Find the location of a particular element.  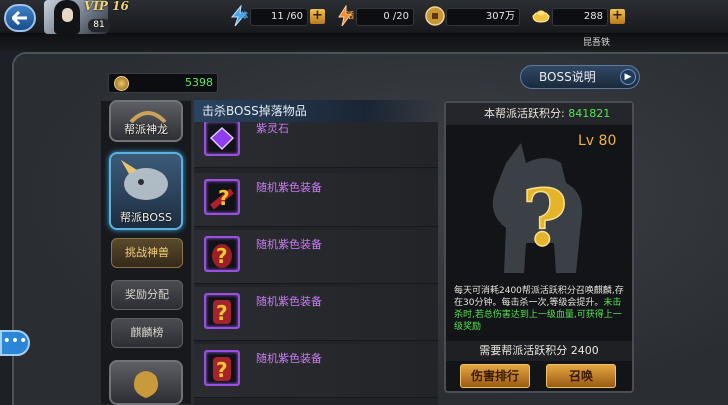

sidebar-item-guild-boss: 帮派BOSS is located at coordinates (146, 191).